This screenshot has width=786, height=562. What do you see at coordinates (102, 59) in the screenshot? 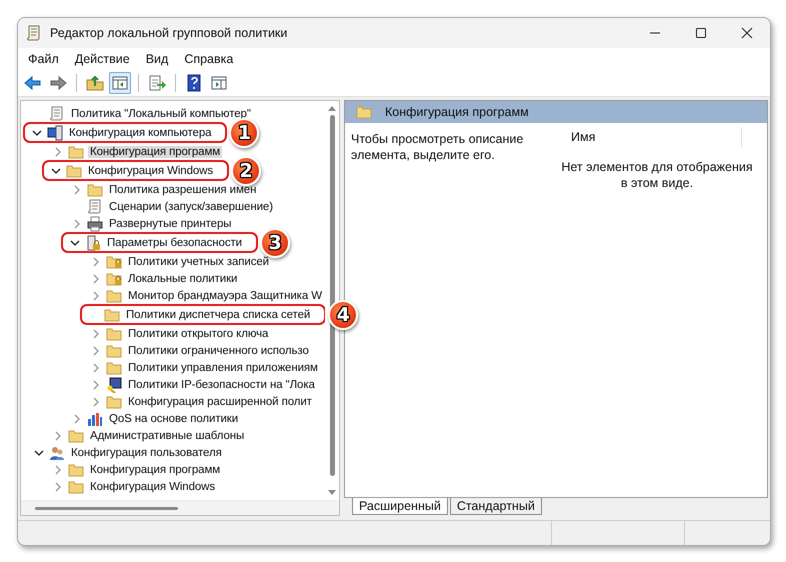
I see `menu-item: Действие` at bounding box center [102, 59].